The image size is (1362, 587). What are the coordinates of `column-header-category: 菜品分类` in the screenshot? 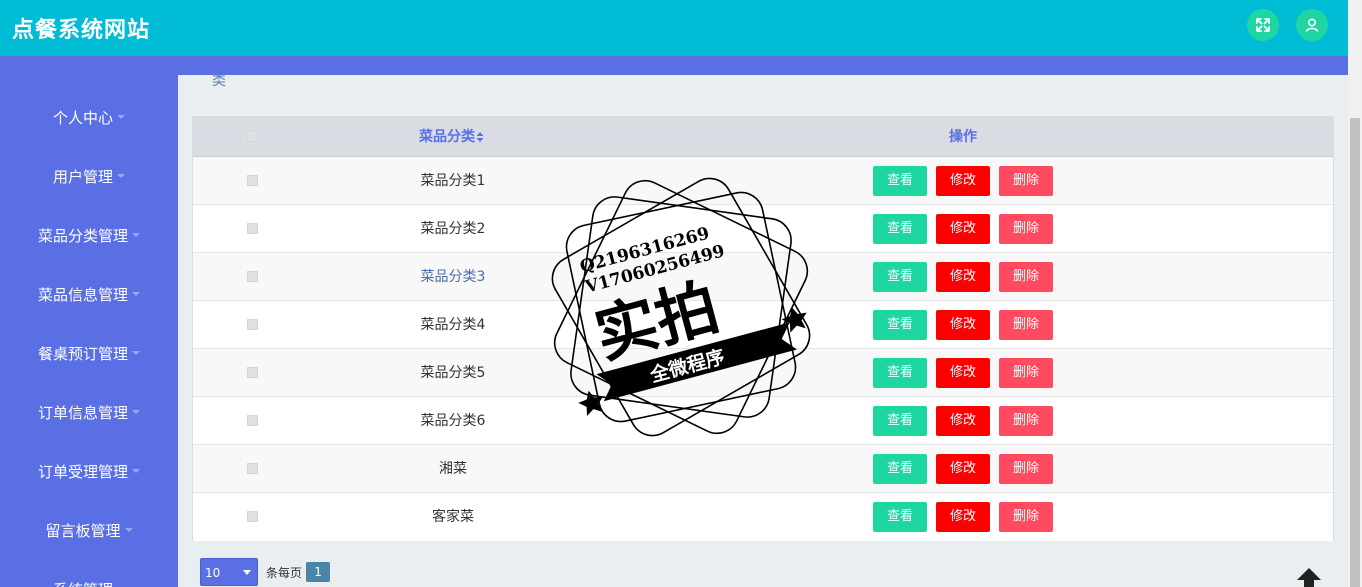 It's located at (451, 137).